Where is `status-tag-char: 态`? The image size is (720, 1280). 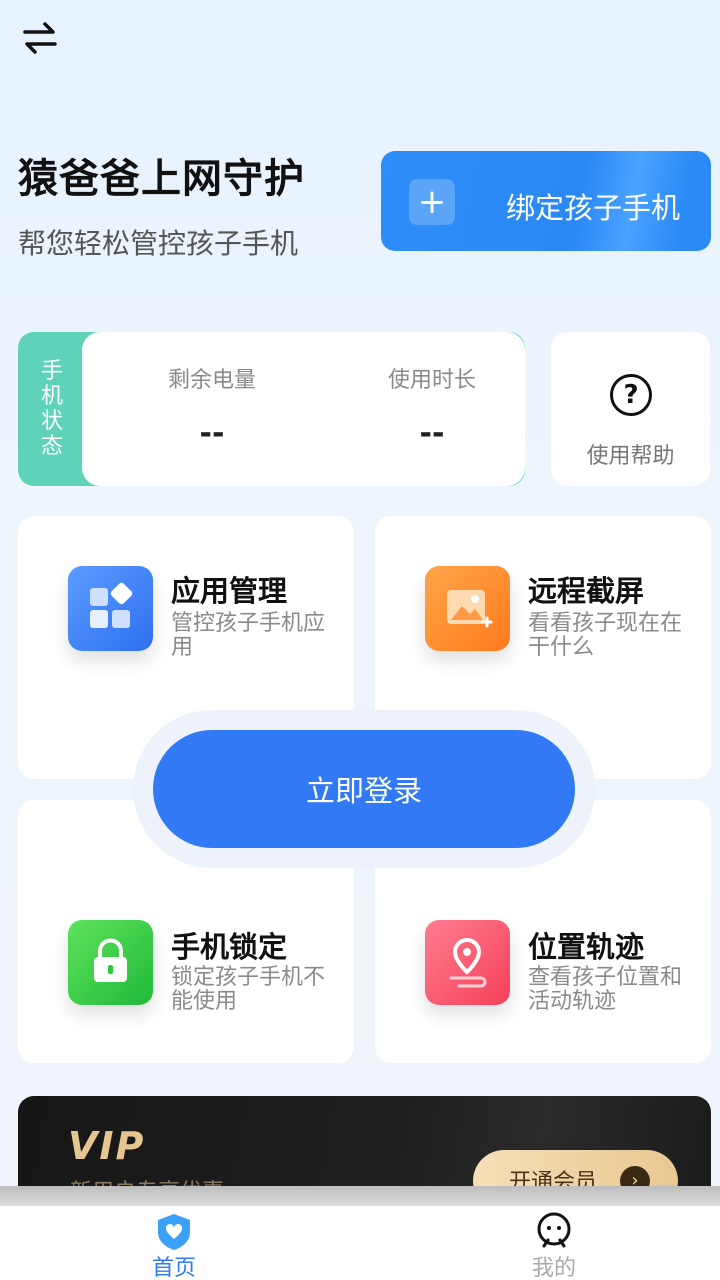 status-tag-char: 态 is located at coordinates (51, 446).